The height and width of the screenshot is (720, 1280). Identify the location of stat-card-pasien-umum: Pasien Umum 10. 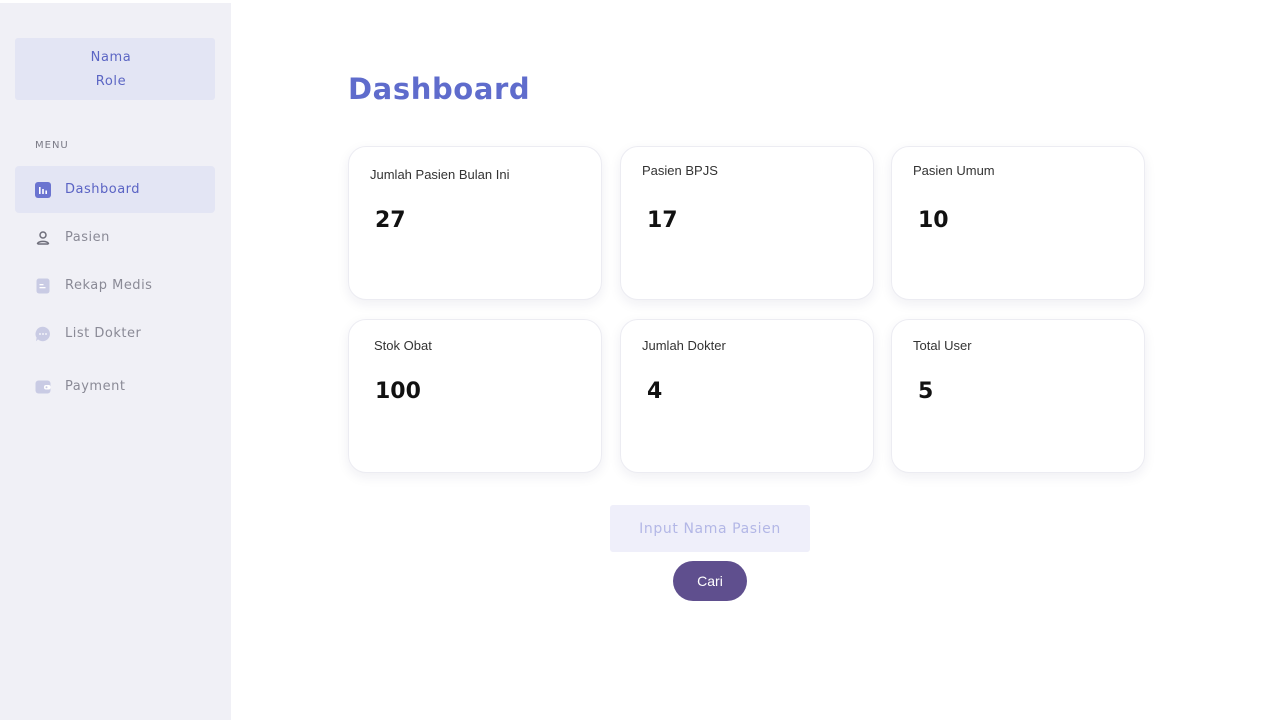
(1018, 223).